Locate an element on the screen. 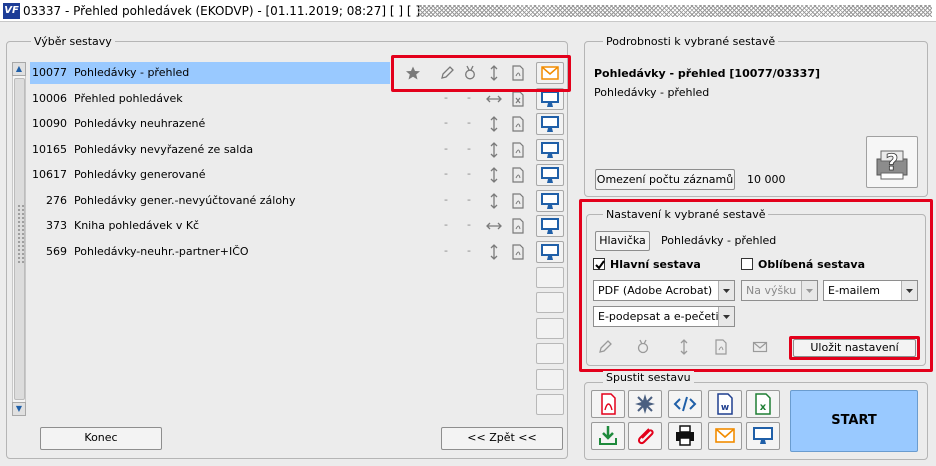  seal-icon is located at coordinates (643, 347).